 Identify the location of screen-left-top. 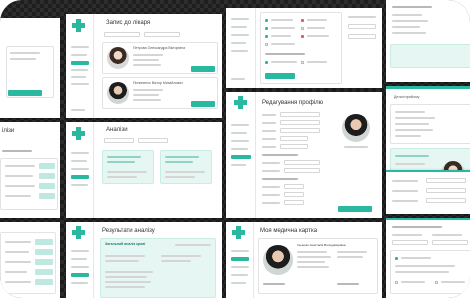
(30, 68).